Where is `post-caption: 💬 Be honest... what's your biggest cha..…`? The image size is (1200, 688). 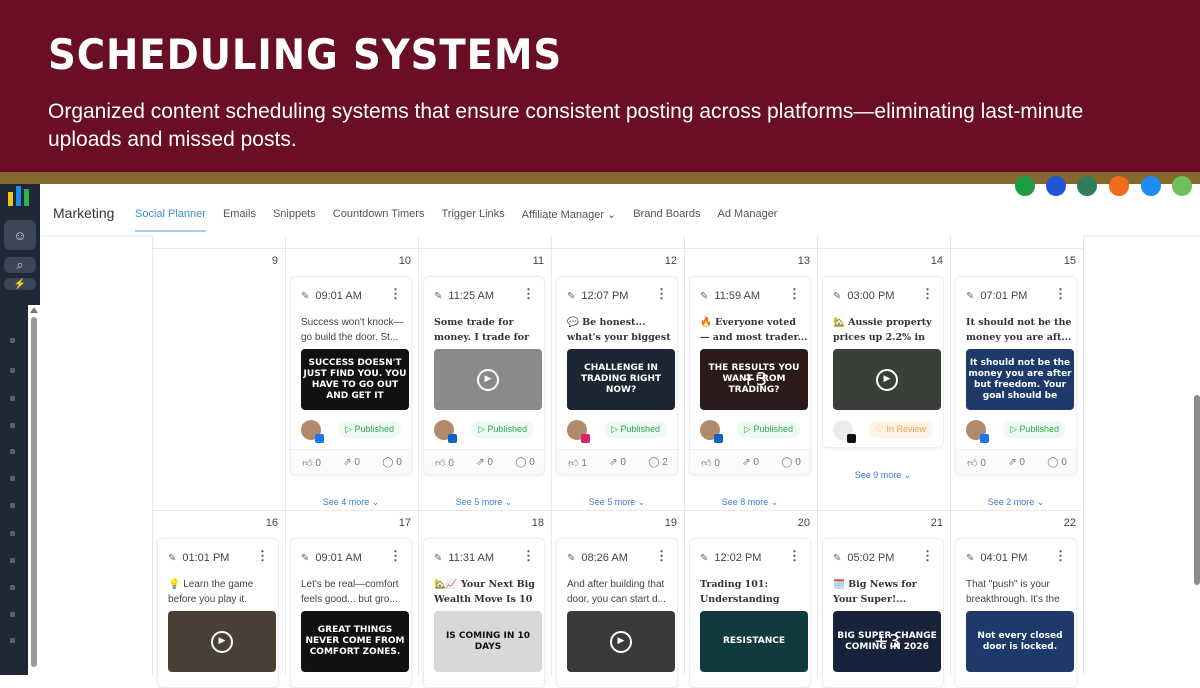
post-caption: 💬 Be honest... what's your biggest cha..… is located at coordinates (619, 330).